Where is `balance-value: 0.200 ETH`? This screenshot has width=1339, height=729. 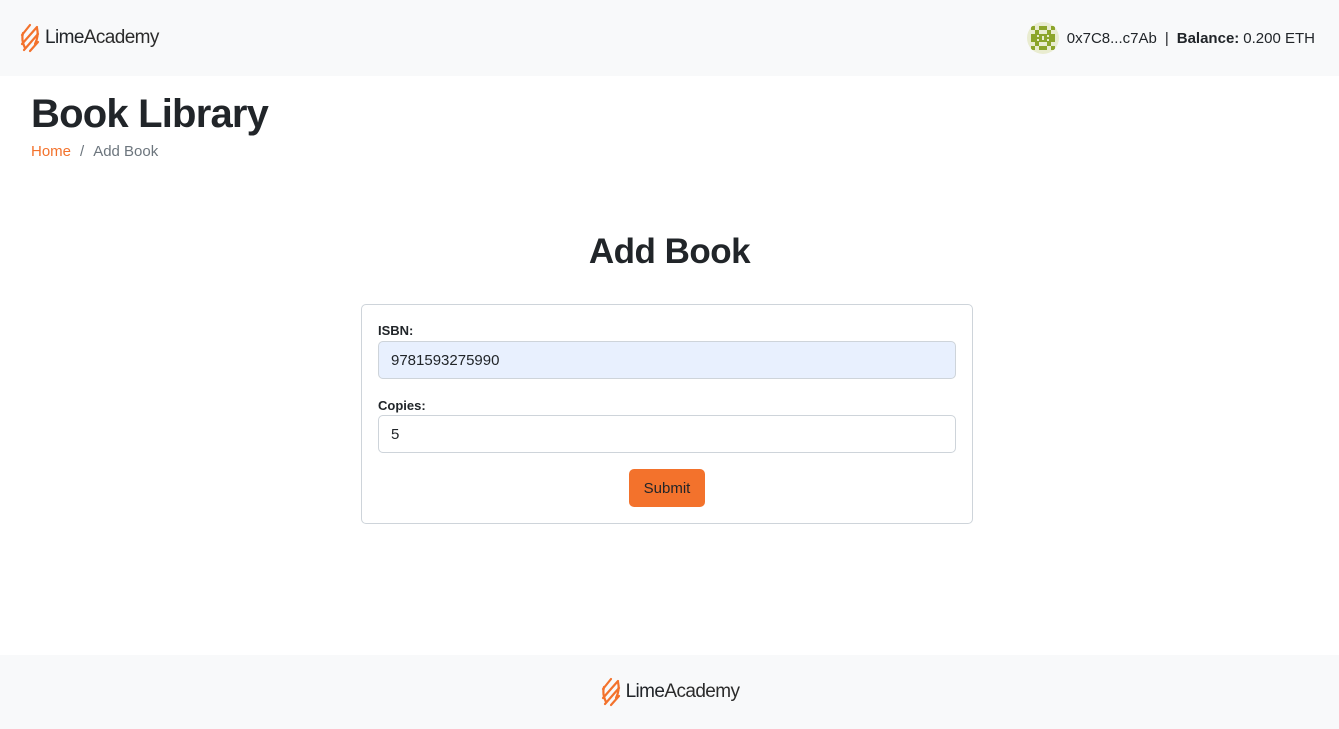 balance-value: 0.200 ETH is located at coordinates (1279, 38).